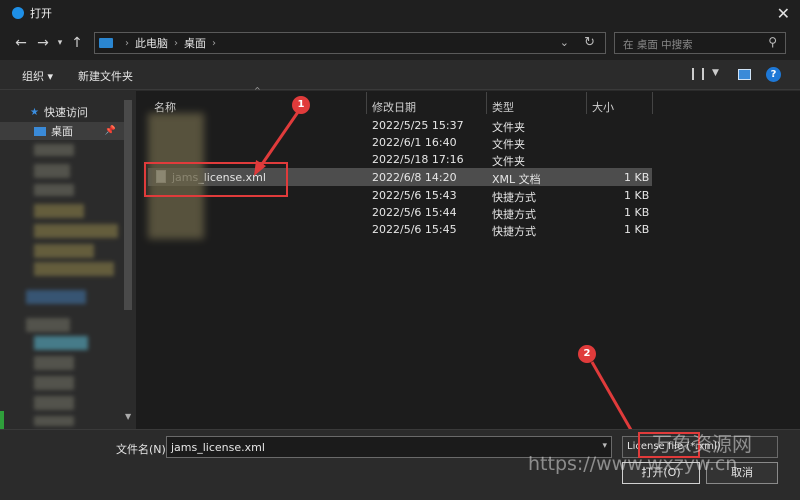  I want to click on scroll-down-icon: ▼, so click(128, 416).